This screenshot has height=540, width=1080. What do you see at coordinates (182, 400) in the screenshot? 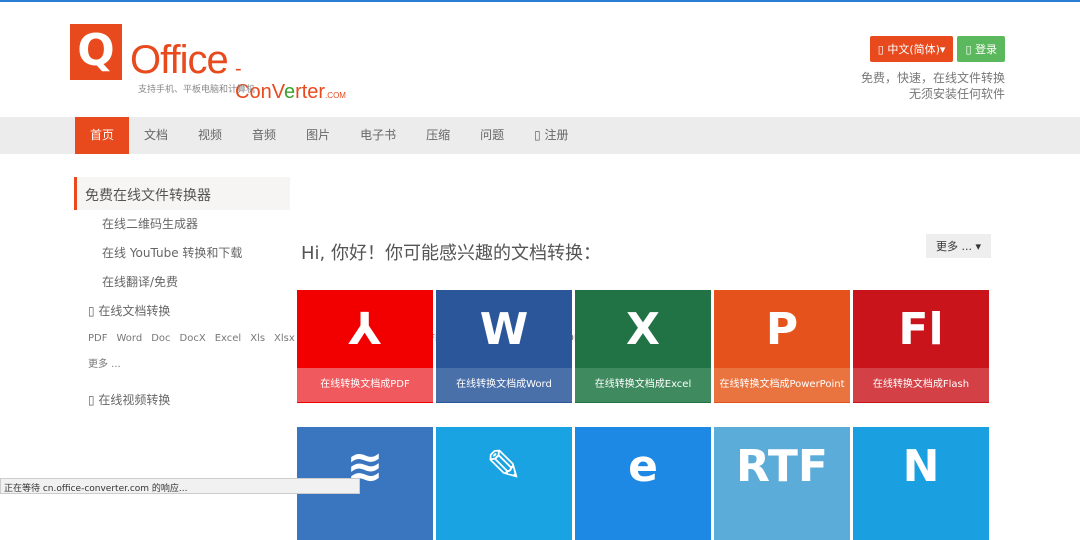
I see `sidebar-video-section: ▯ 在线视频转换` at bounding box center [182, 400].